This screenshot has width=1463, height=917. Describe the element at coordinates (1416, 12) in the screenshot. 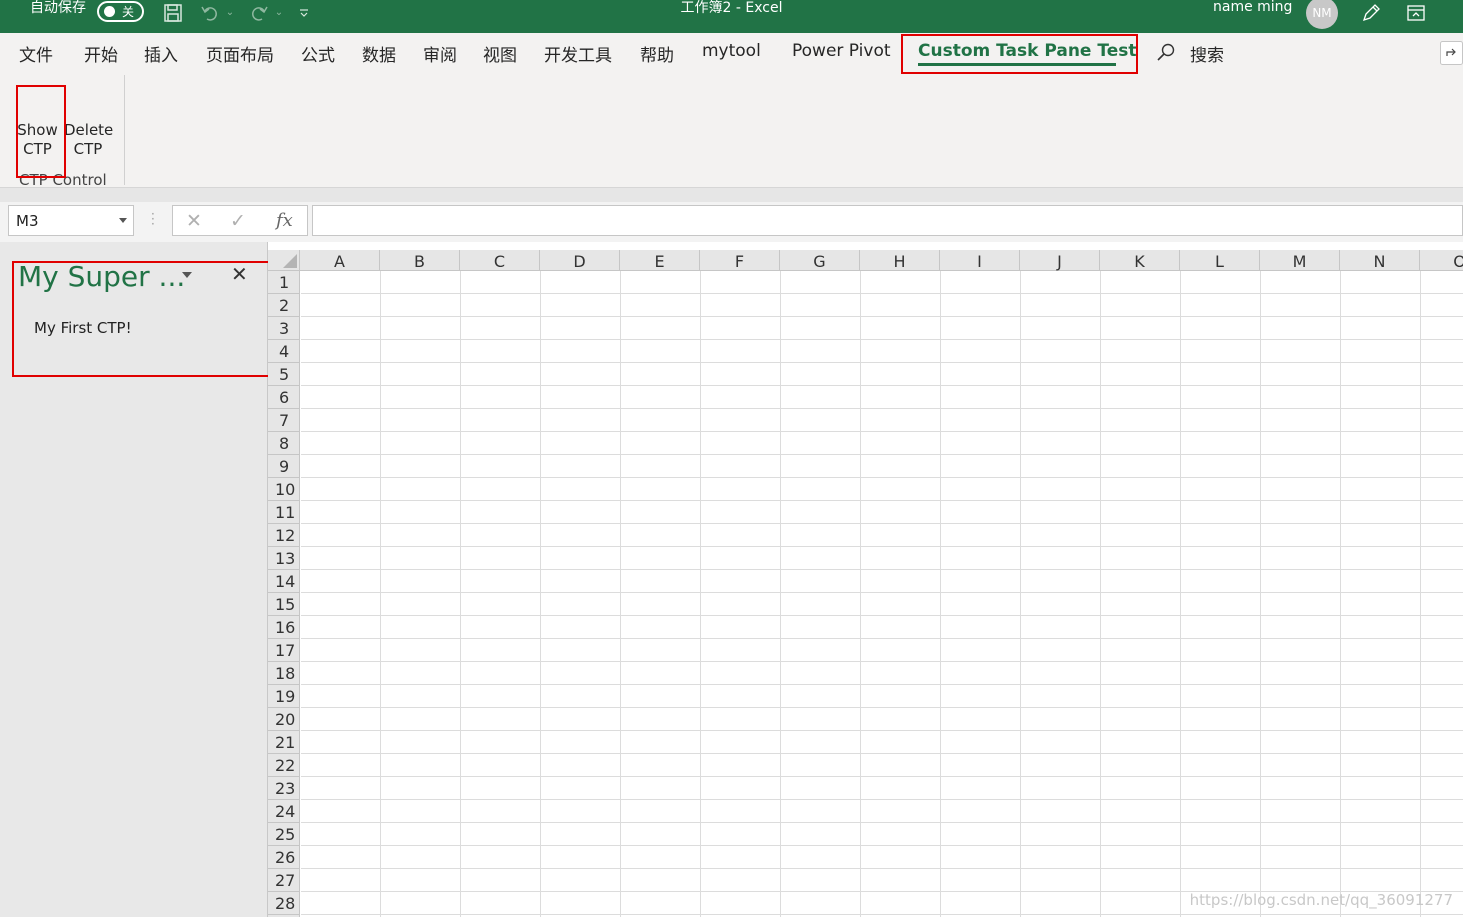

I see `ribbon-display-icon` at that location.